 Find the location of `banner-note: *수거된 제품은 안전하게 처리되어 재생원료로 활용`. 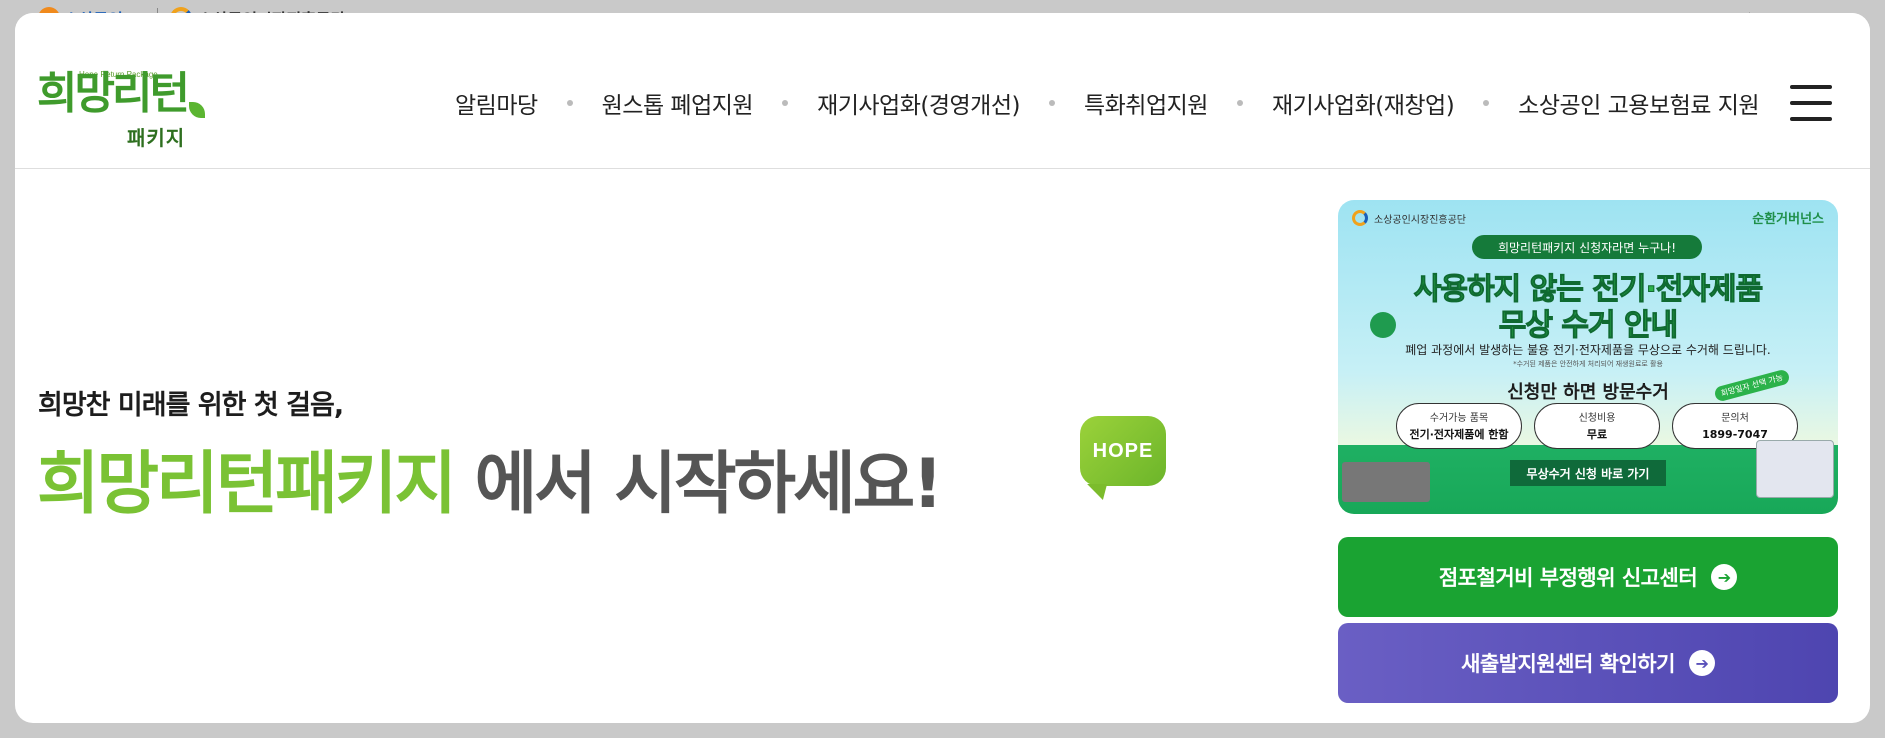

banner-note: *수거된 제품은 안전하게 처리되어 재생원료로 활용 is located at coordinates (1588, 364).